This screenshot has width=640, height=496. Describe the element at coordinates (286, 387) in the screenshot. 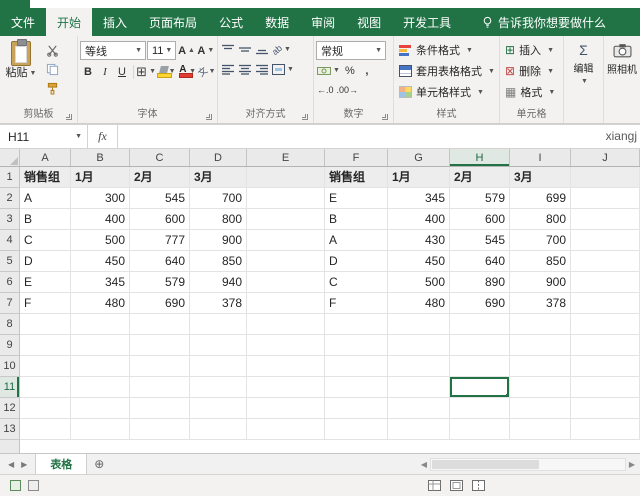

I see `cell-E11` at that location.